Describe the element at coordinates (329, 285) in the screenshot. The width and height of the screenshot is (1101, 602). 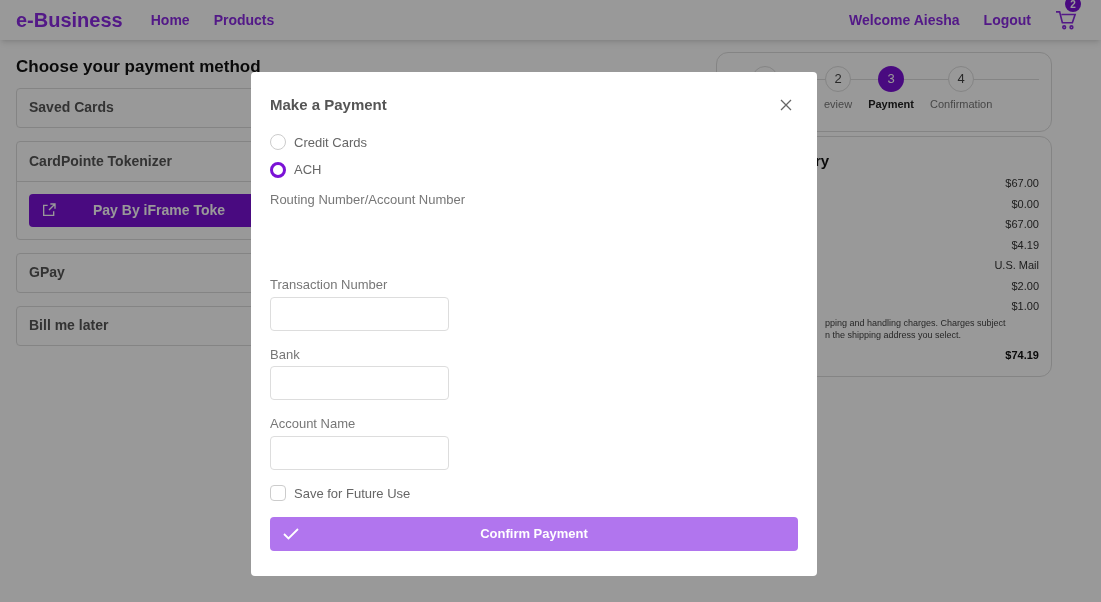
I see `field-label: Transaction Number` at that location.